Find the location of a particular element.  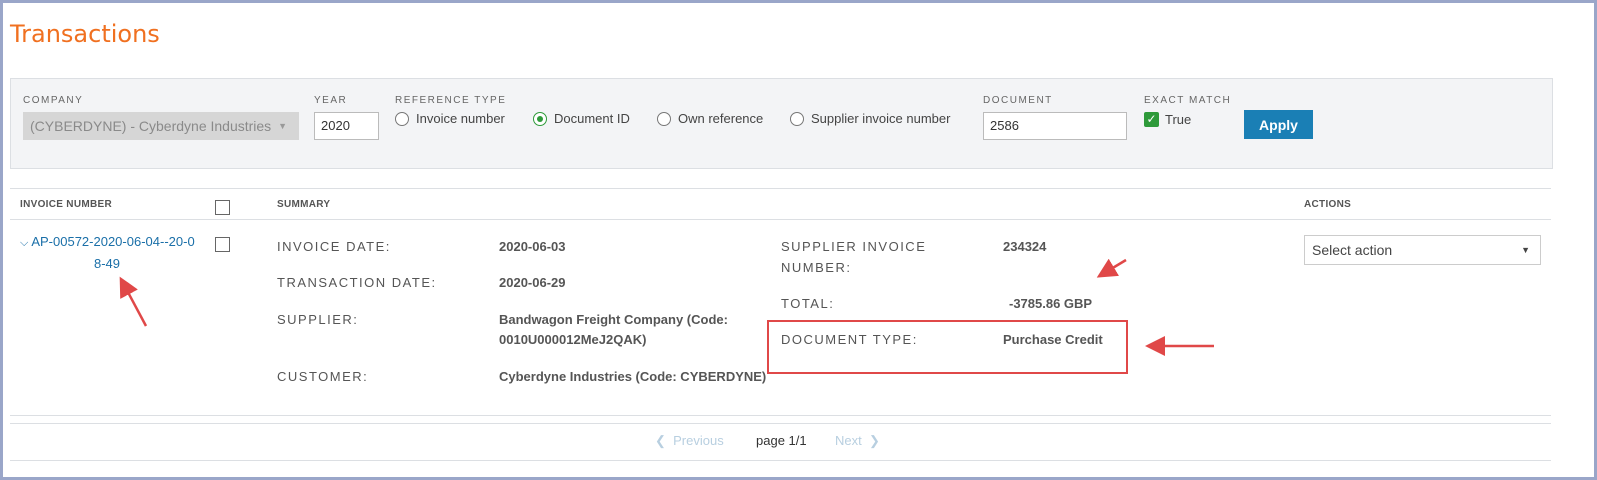

total-value: -3785.86 GBP is located at coordinates (1051, 303).